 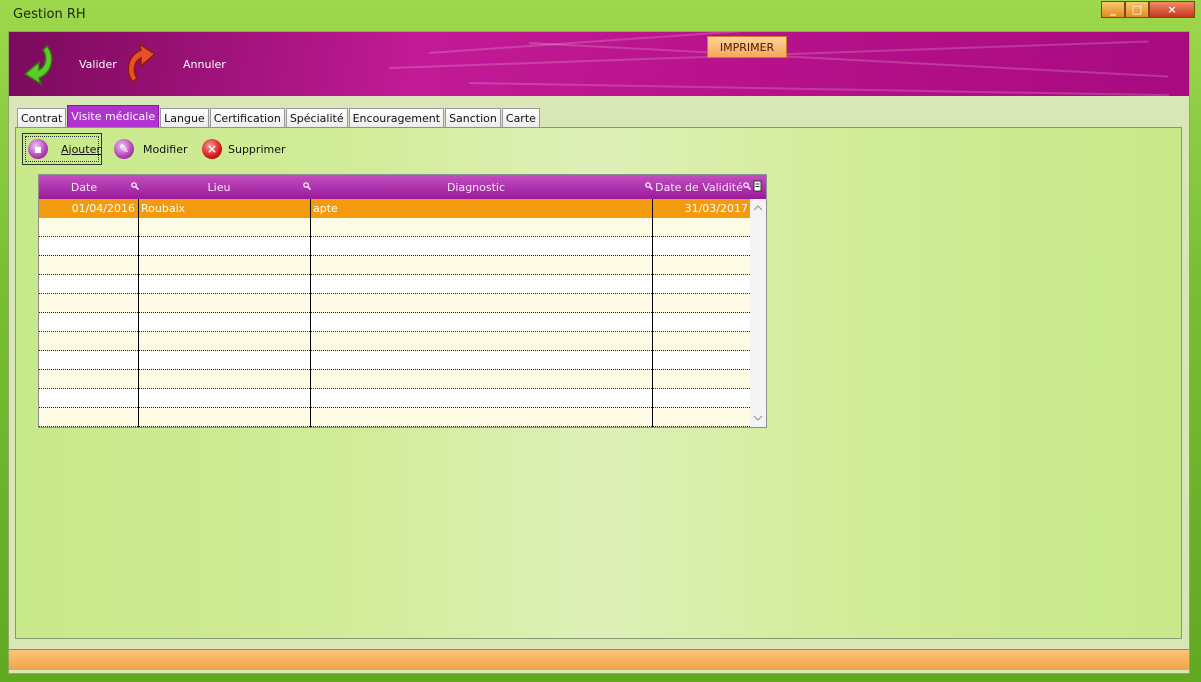 What do you see at coordinates (81, 149) in the screenshot?
I see `add-label: Ajouter` at bounding box center [81, 149].